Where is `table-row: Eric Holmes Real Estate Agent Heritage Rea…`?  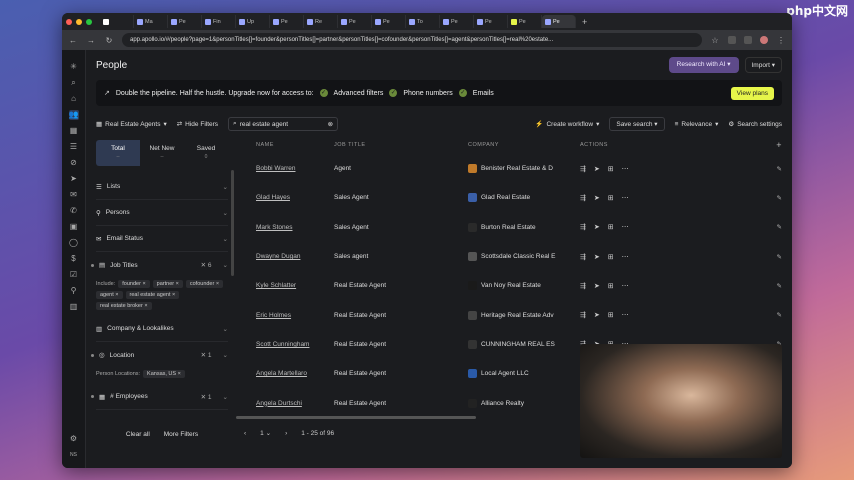 table-row: Eric Holmes Real Estate Agent Heritage Rea… is located at coordinates (514, 314).